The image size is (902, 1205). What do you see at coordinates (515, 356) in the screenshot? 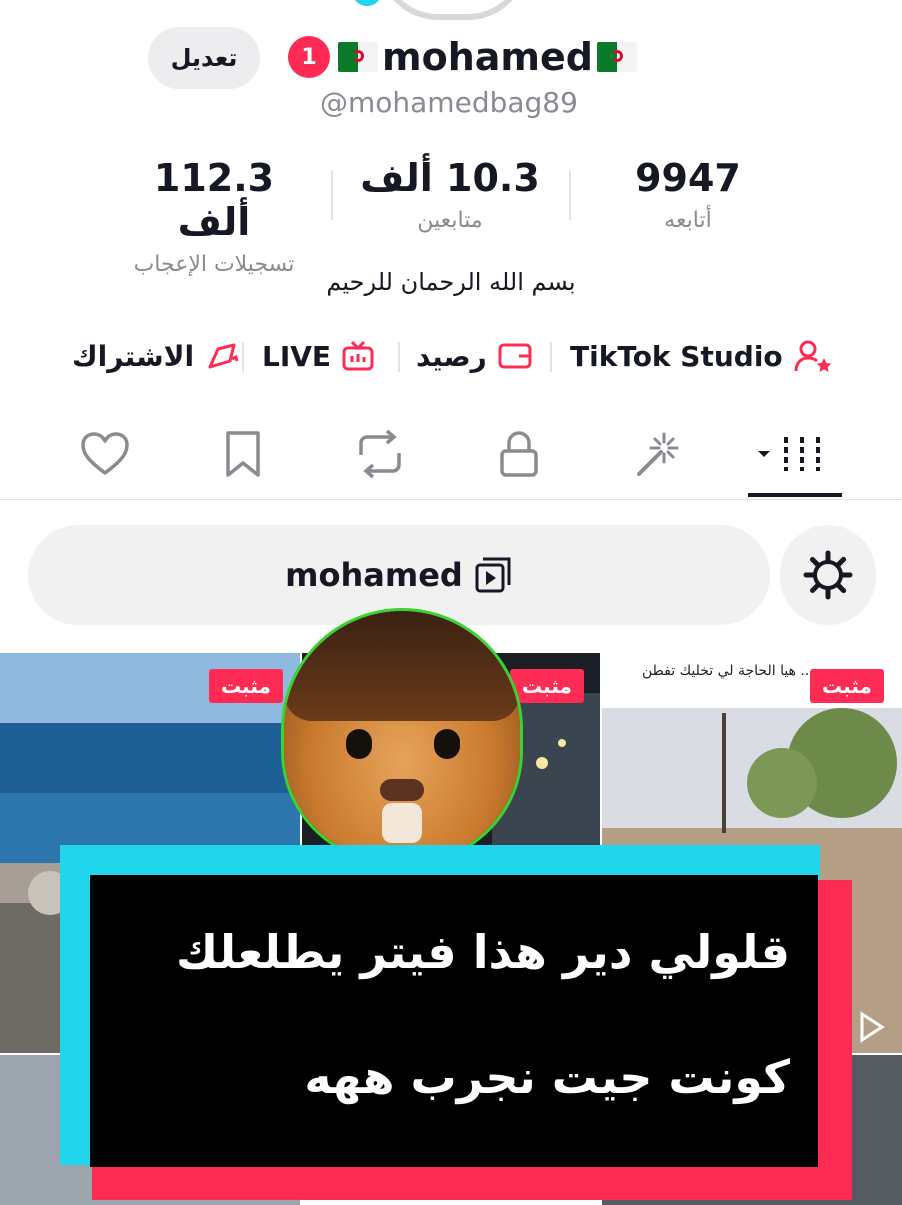
I see `wallet-icon` at bounding box center [515, 356].